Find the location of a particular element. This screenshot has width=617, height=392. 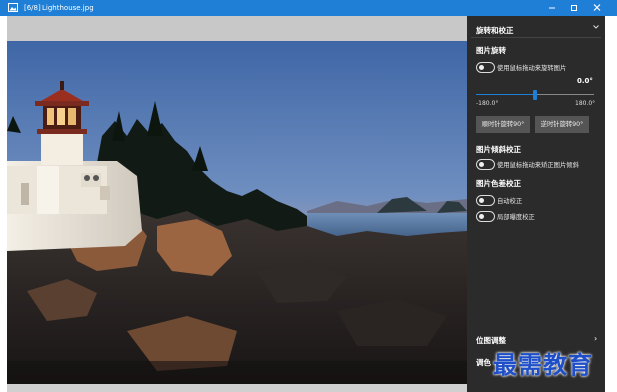

minimize-icon is located at coordinates (552, 8).